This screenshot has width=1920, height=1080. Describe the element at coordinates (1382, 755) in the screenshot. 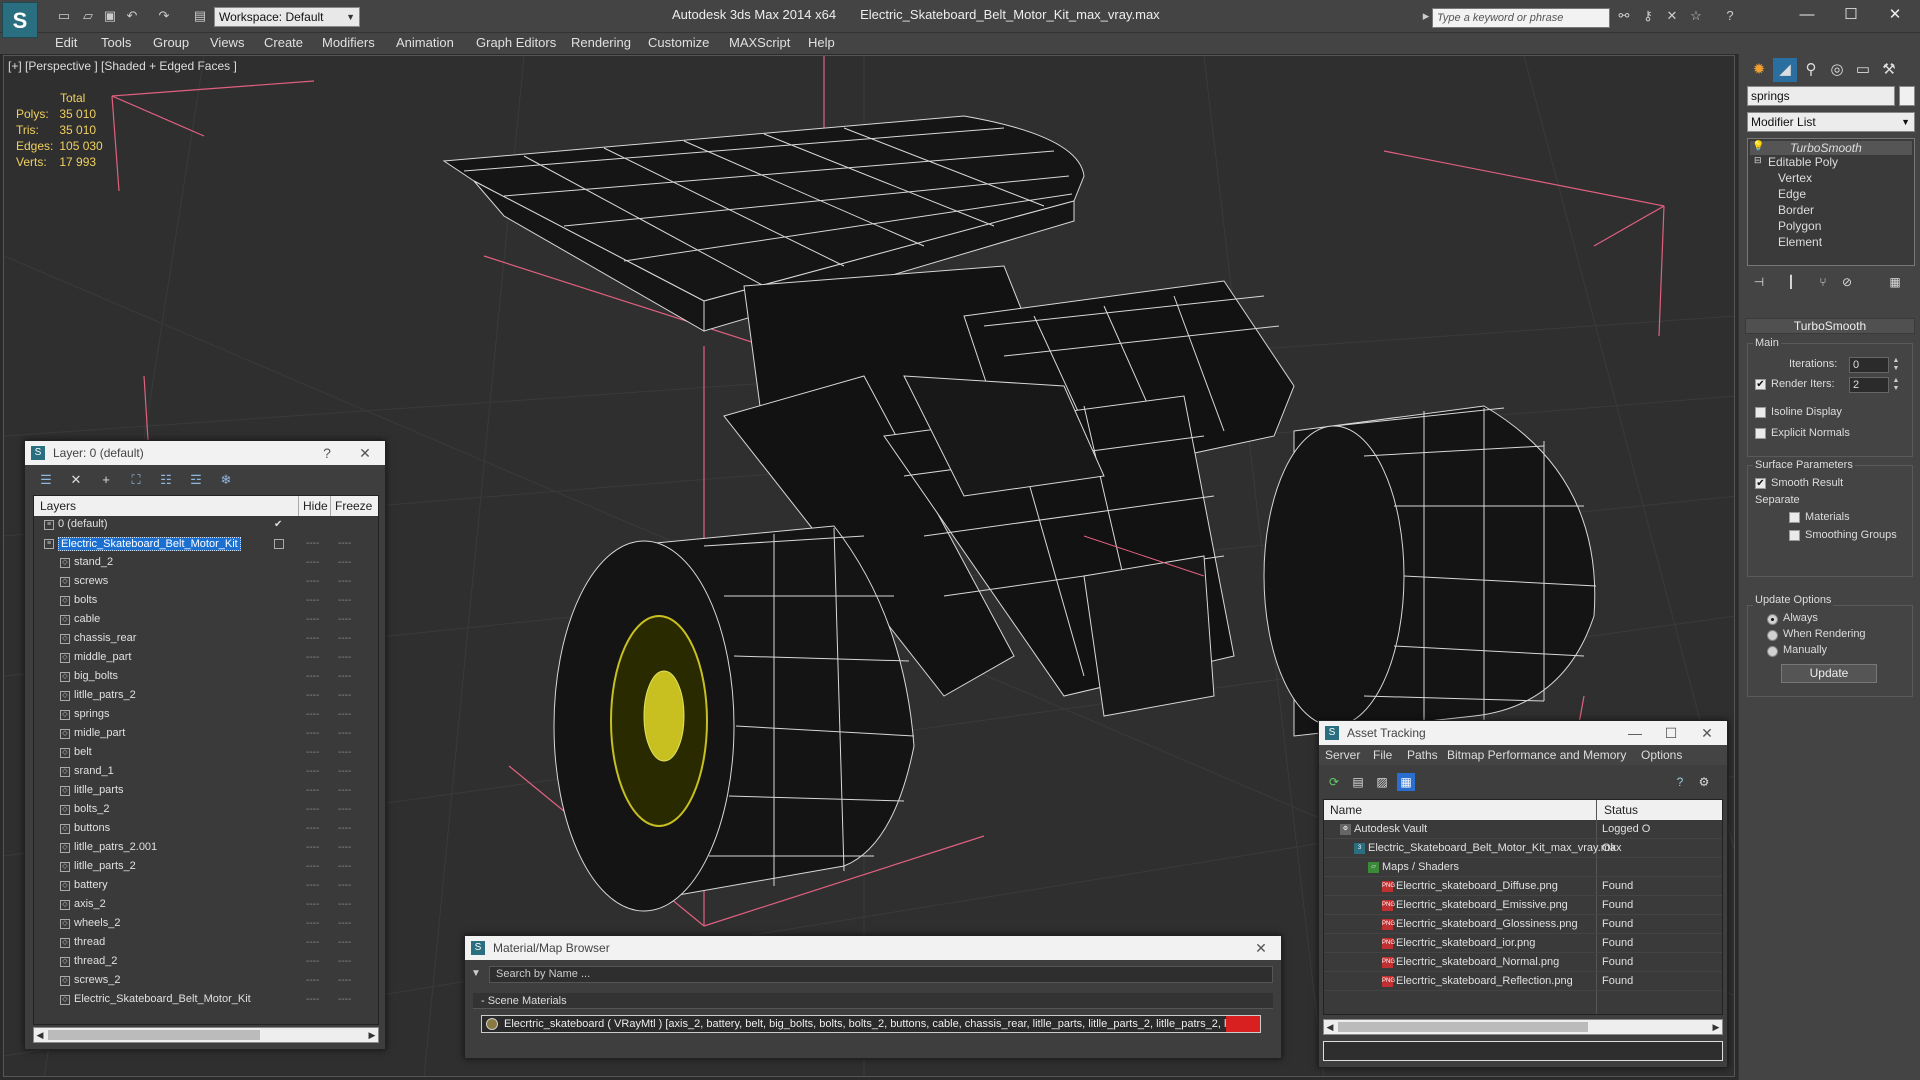

I see `menu-file: File` at that location.